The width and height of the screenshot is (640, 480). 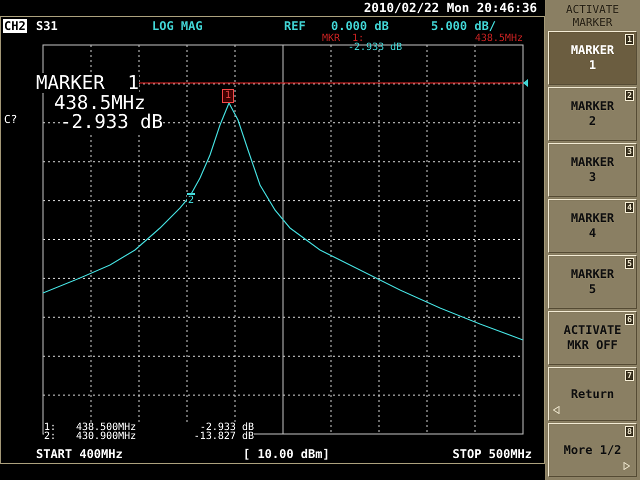 What do you see at coordinates (592, 394) in the screenshot?
I see `softkey: Return 7` at bounding box center [592, 394].